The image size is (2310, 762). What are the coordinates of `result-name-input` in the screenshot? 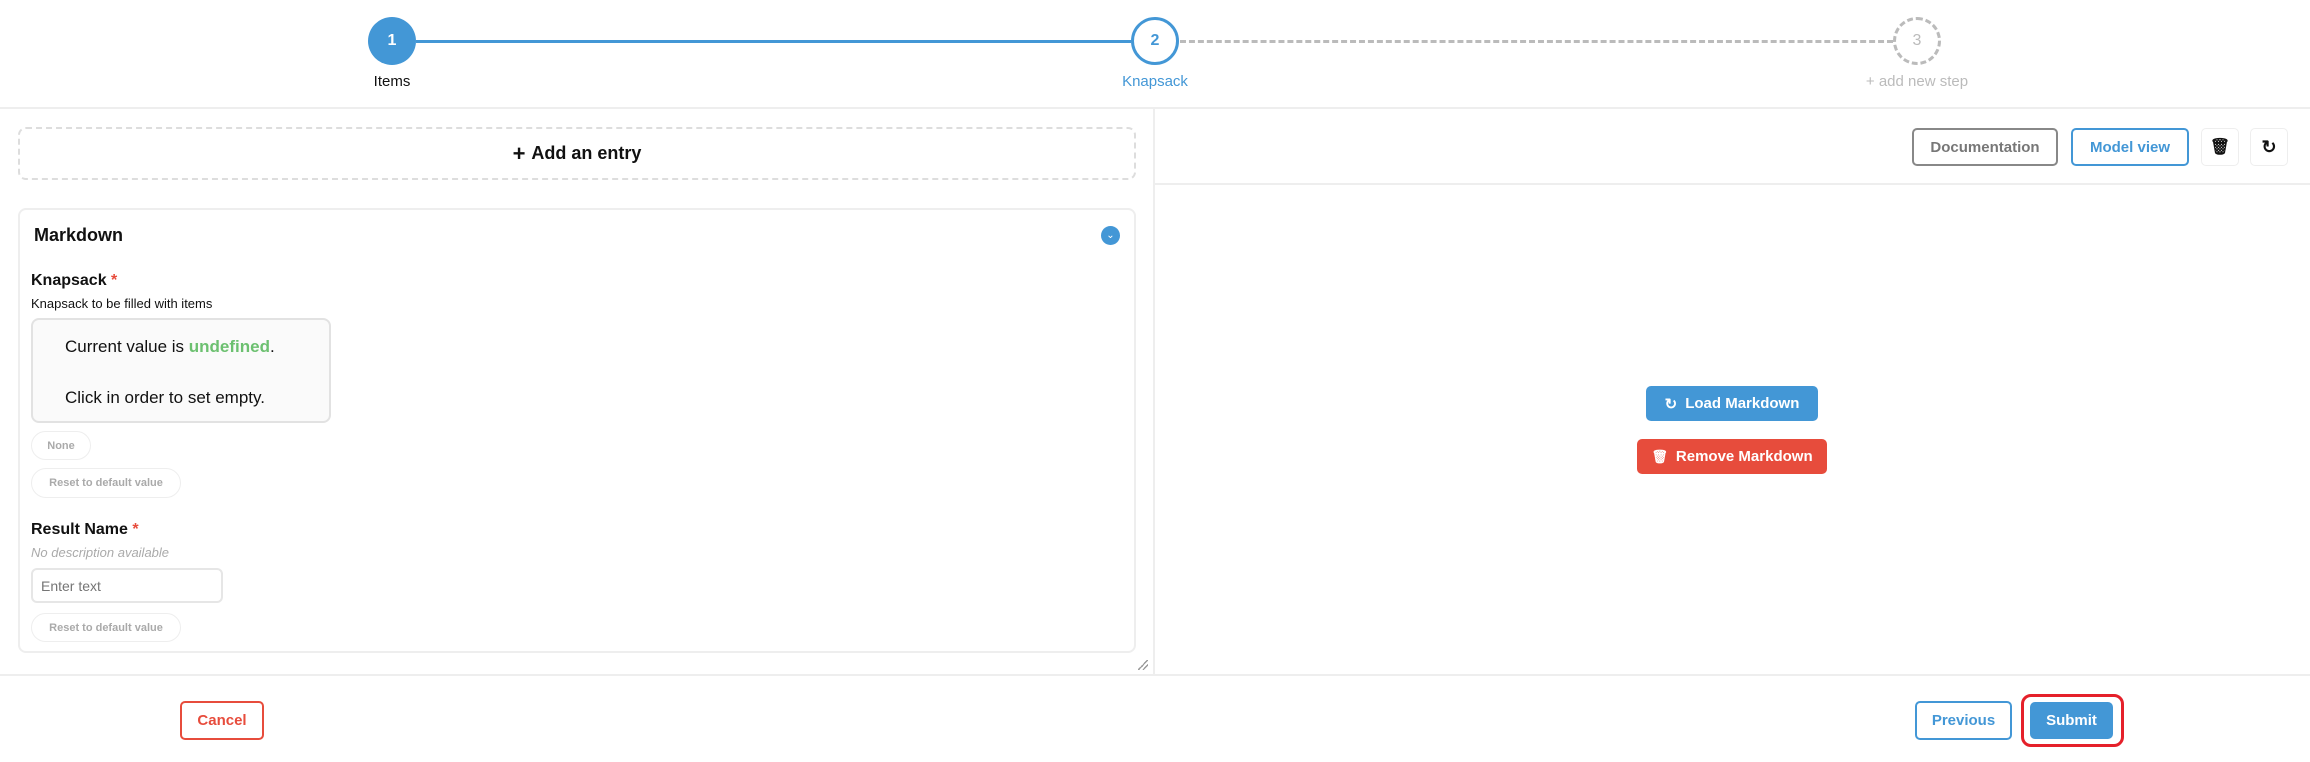 It's located at (127, 585).